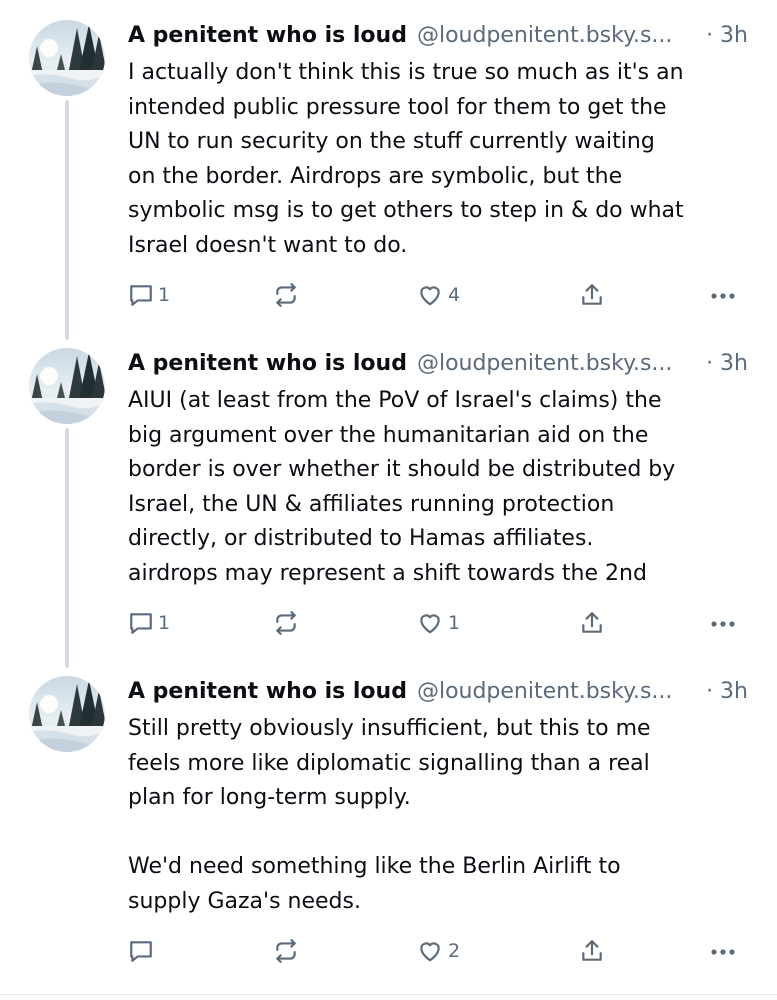  I want to click on like-button: 1, so click(438, 623).